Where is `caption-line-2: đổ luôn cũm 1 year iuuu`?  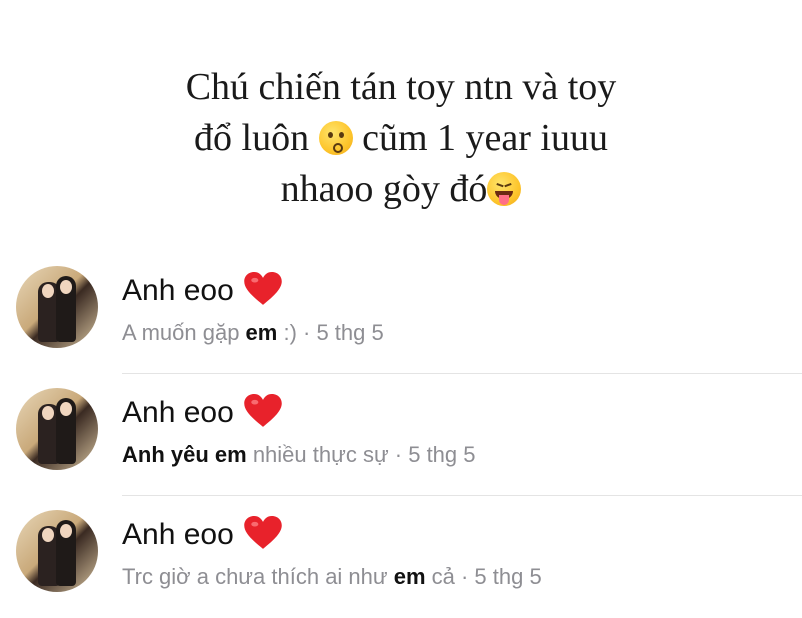
caption-line-2: đổ luôn cũm 1 year iuuu is located at coordinates (401, 138).